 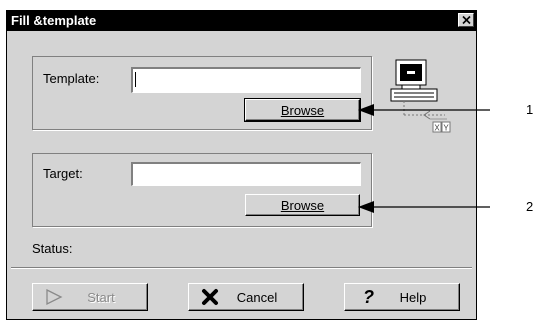 I want to click on callout-number-2: 2, so click(x=530, y=206).